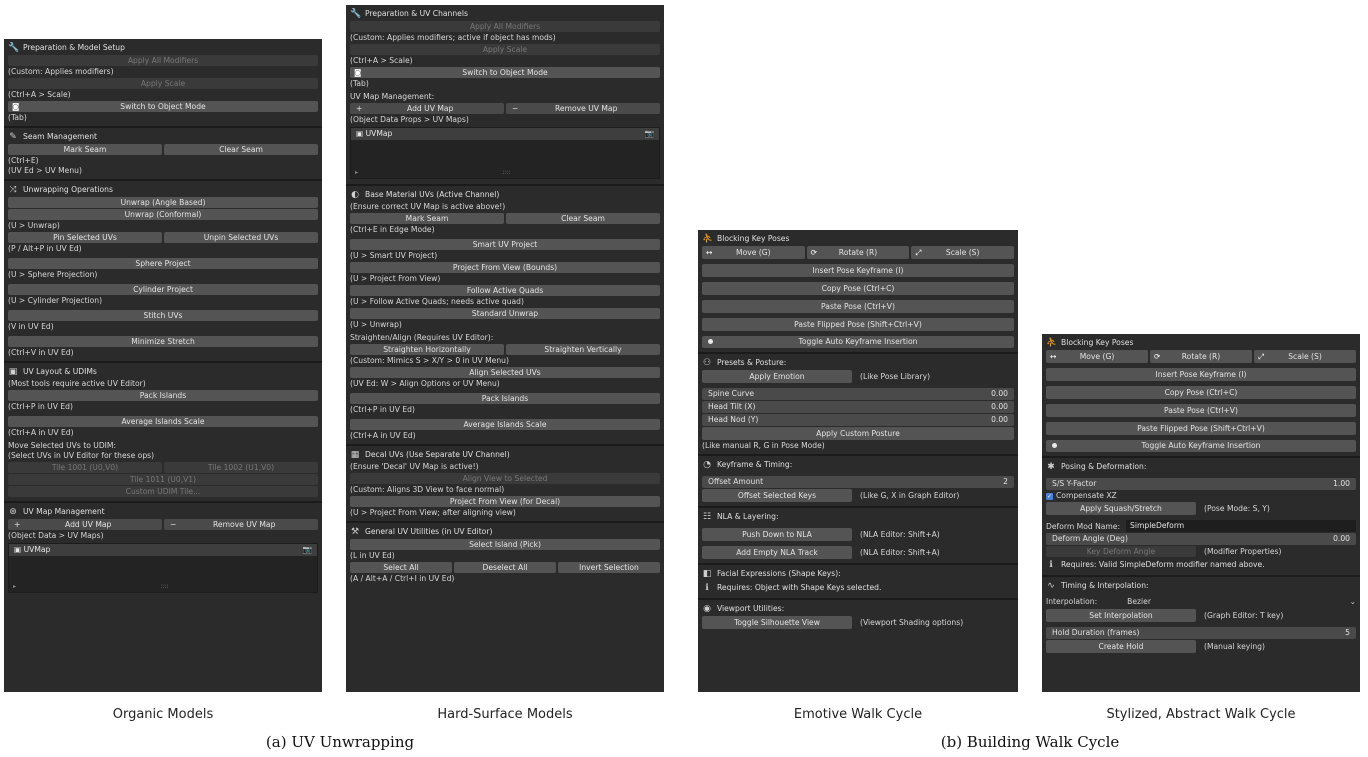  Describe the element at coordinates (163, 47) in the screenshot. I see `section-header: 🔧 Preparation & Model Setup` at that location.